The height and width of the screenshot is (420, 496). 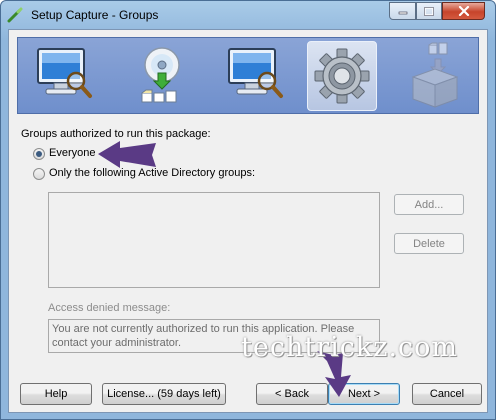 I want to click on everyone-label: Everyone, so click(x=72, y=153).